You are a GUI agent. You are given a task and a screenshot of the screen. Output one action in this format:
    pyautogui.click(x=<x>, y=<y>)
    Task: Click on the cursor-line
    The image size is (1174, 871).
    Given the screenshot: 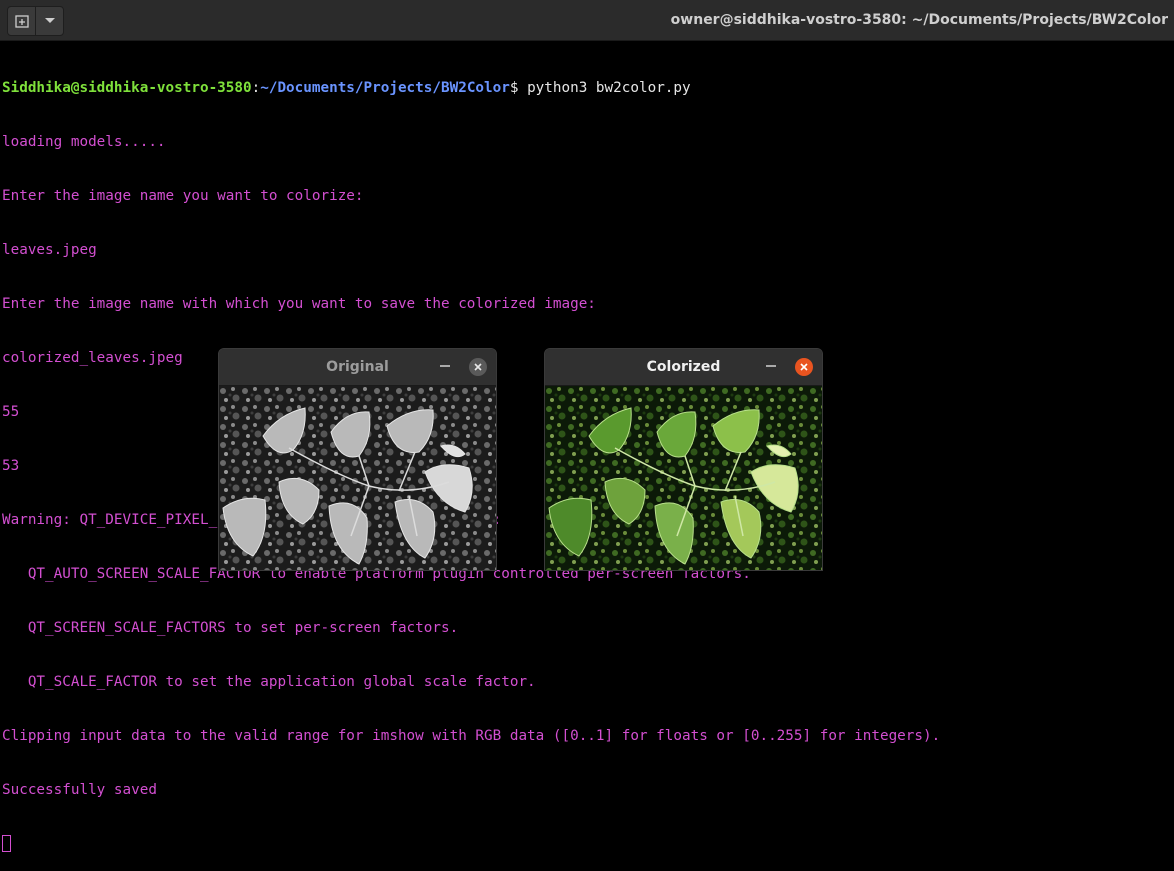 What is the action you would take?
    pyautogui.click(x=588, y=844)
    